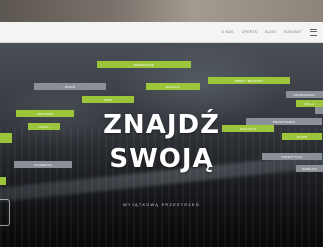 The height and width of the screenshot is (247, 323). What do you see at coordinates (173, 86) in the screenshot?
I see `property-tag: DZIAŁKA` at bounding box center [173, 86].